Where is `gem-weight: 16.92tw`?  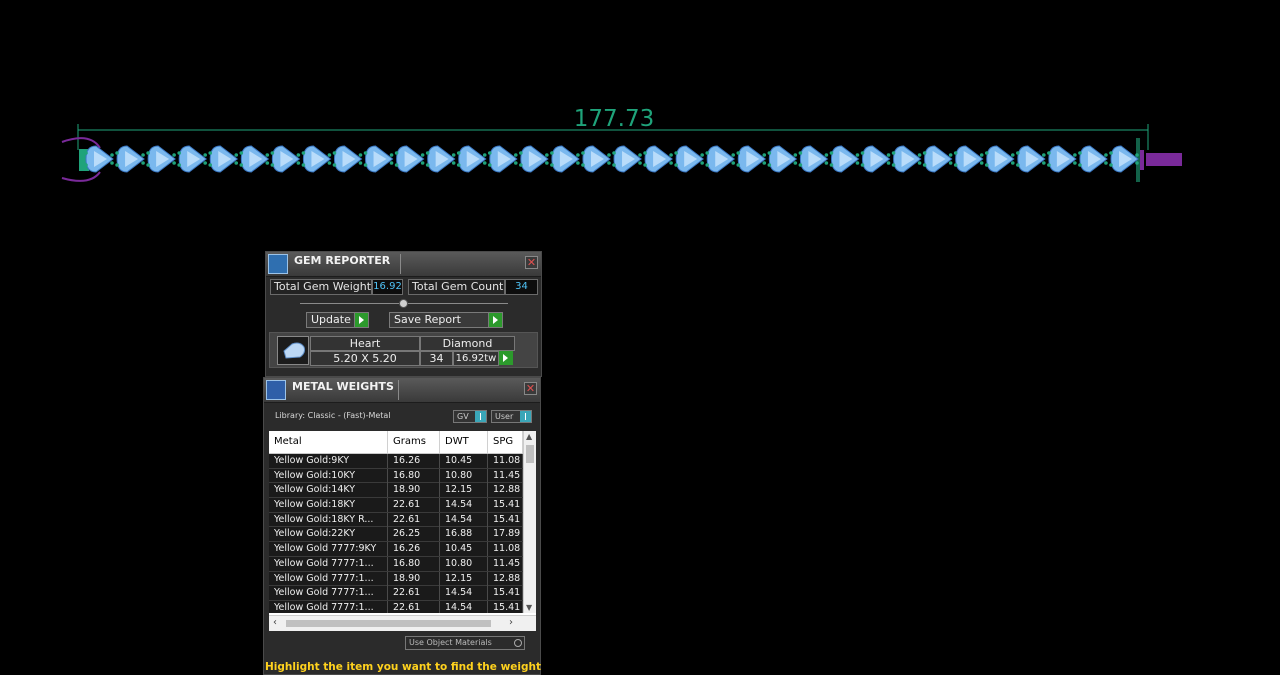
gem-weight: 16.92tw is located at coordinates (476, 358).